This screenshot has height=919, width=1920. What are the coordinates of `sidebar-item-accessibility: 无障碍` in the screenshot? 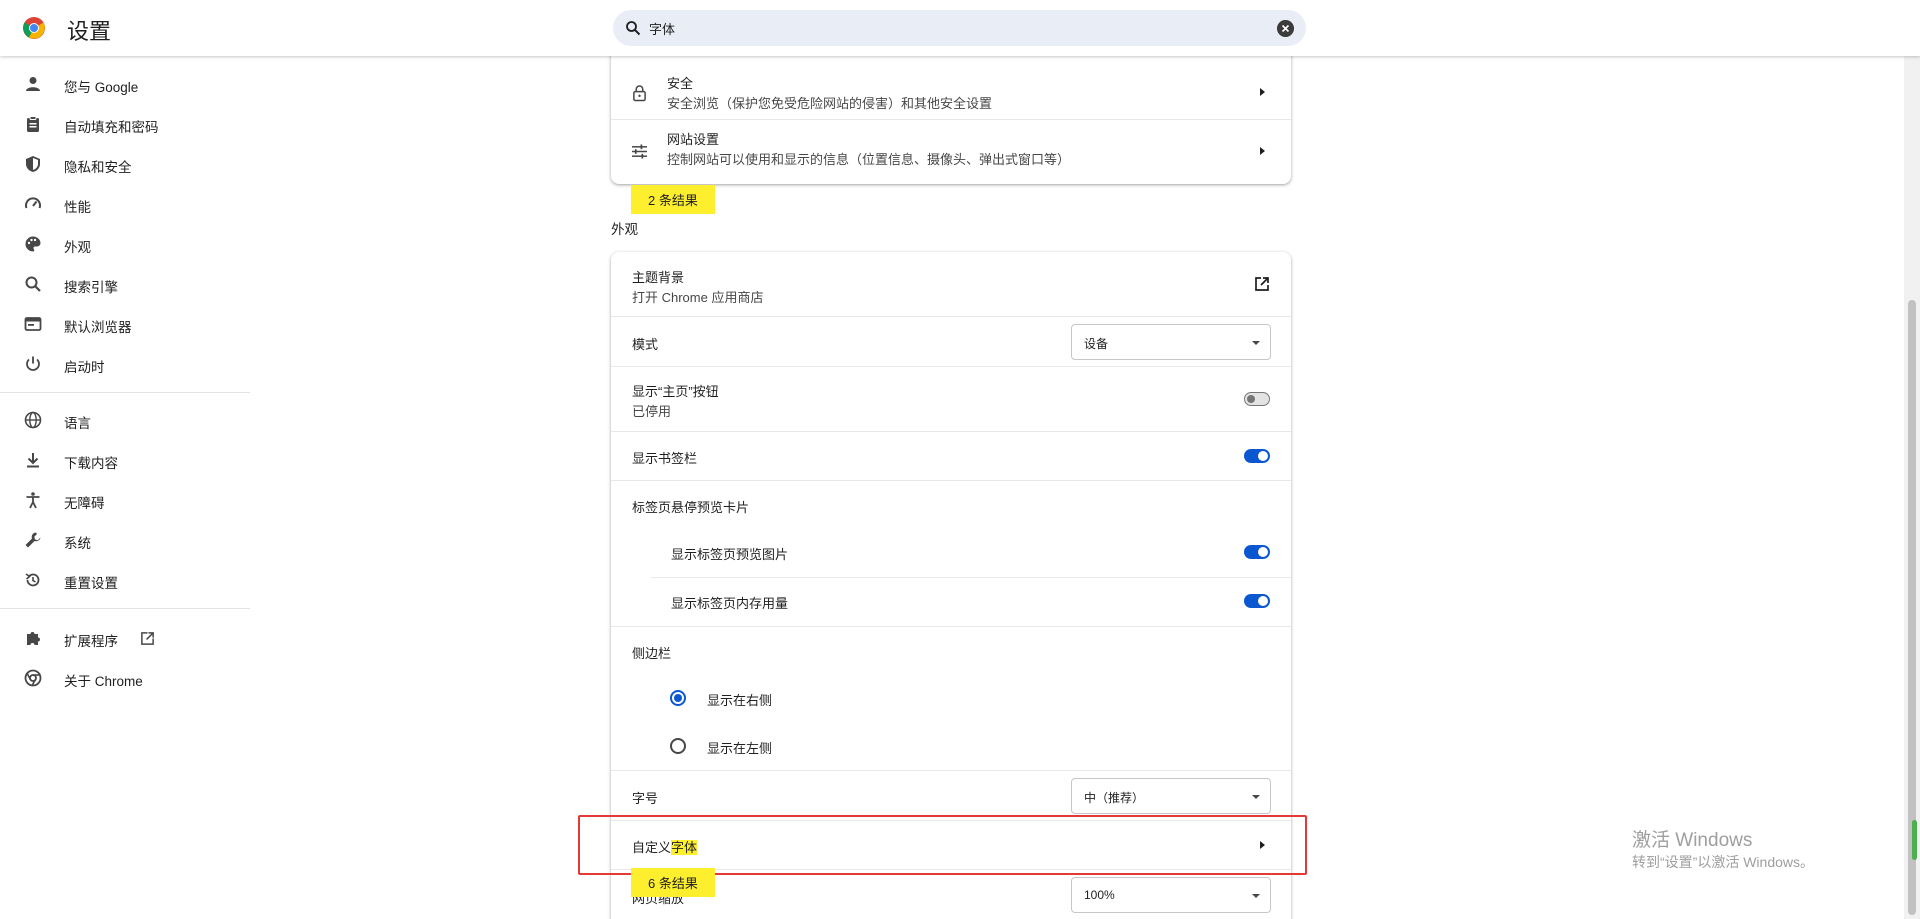 It's located at (125, 500).